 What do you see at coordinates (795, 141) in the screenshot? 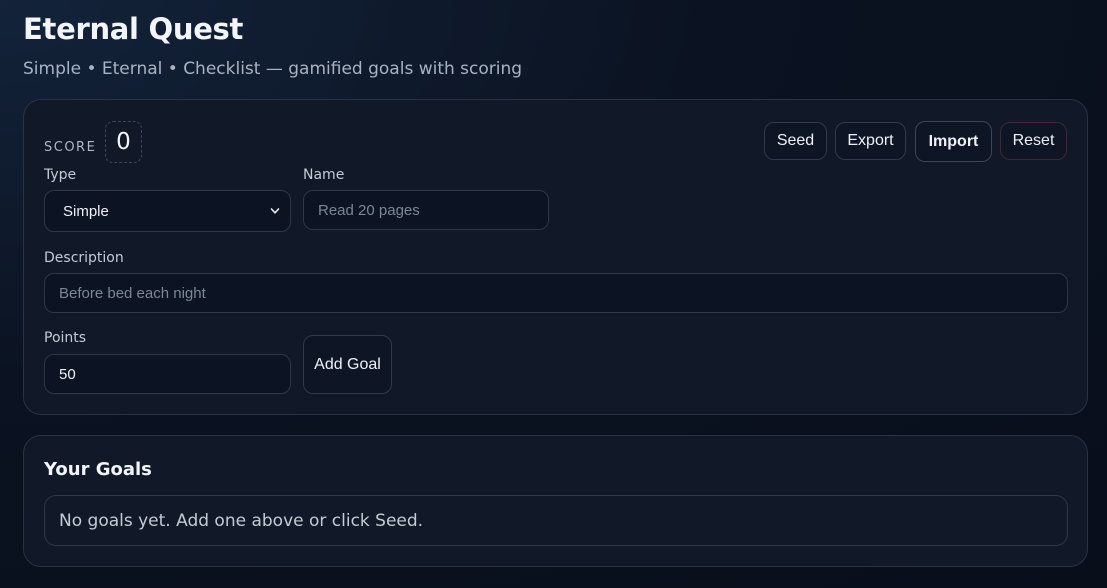
I see `seed-button: Seed` at bounding box center [795, 141].